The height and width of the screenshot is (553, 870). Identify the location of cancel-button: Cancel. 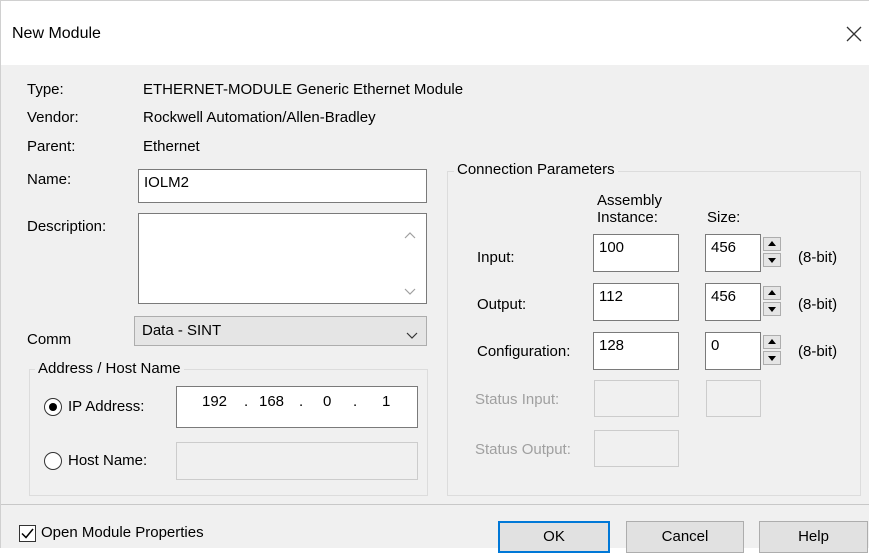
(685, 537).